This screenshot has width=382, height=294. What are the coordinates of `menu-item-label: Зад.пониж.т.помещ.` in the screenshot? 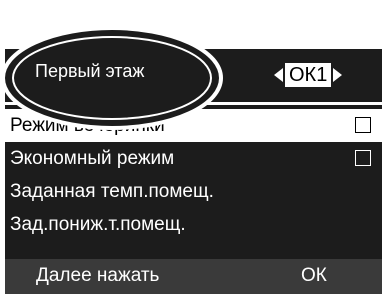 It's located at (98, 224).